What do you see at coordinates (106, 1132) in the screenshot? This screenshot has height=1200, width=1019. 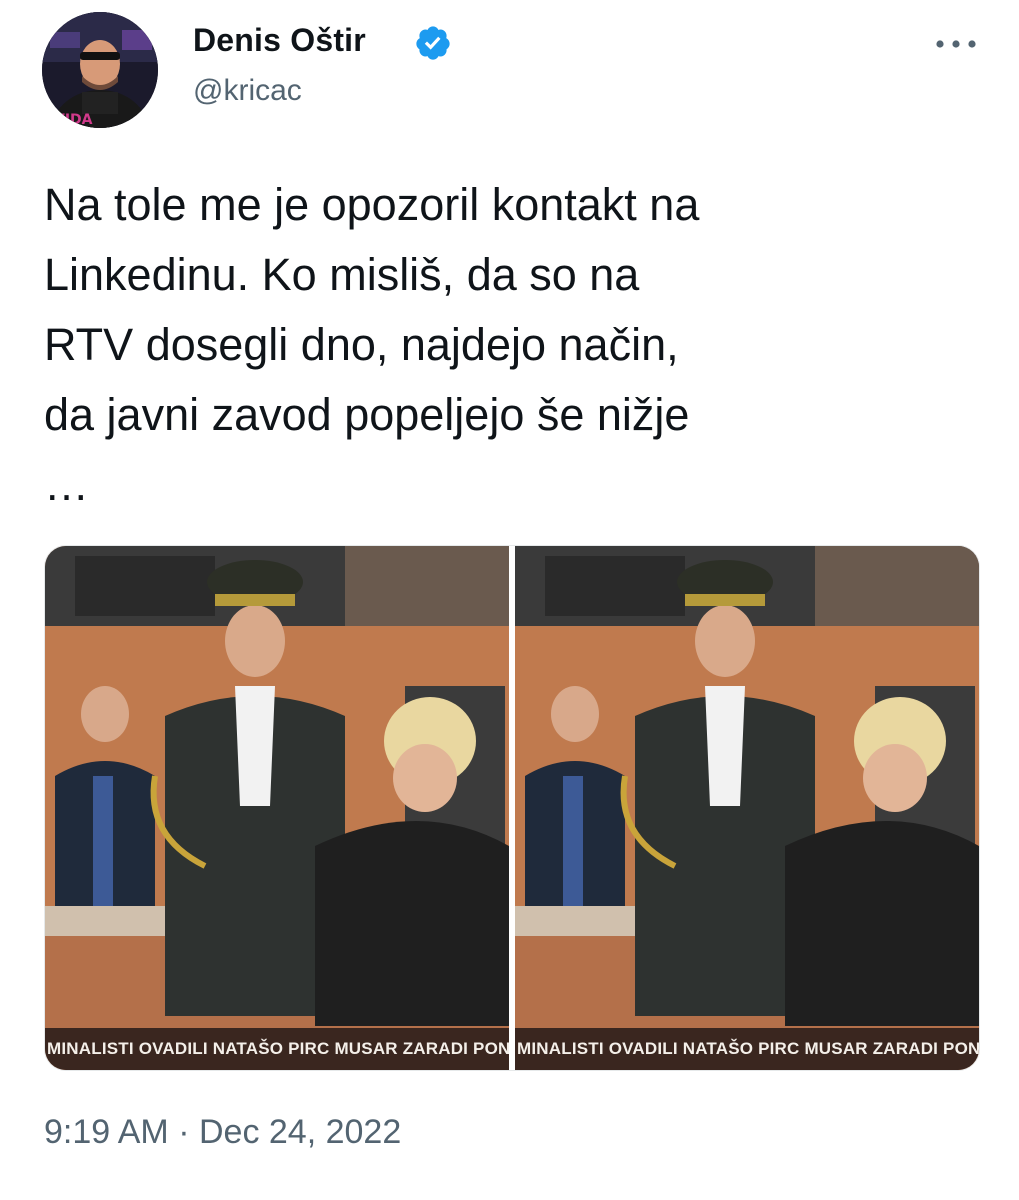 I see `tweet-time: 9:19 AM` at bounding box center [106, 1132].